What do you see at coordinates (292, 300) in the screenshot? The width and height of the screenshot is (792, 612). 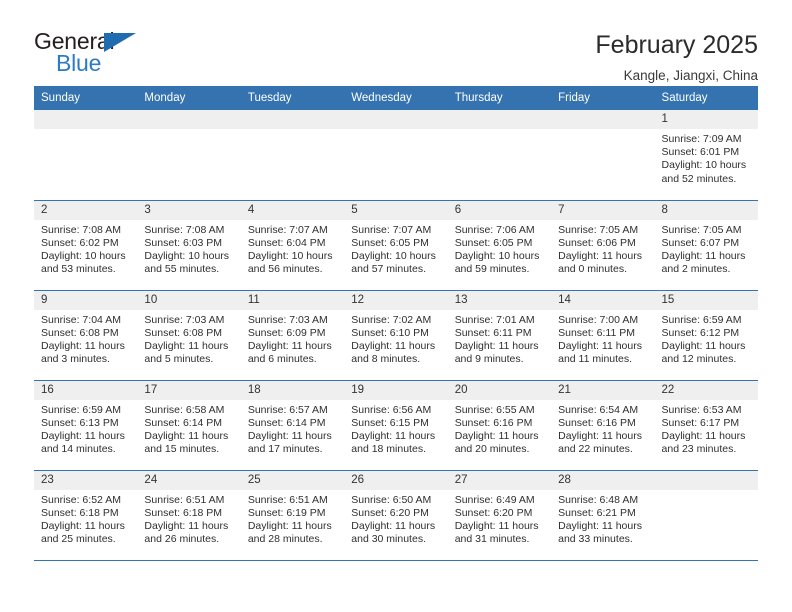 I see `day-number: 11` at bounding box center [292, 300].